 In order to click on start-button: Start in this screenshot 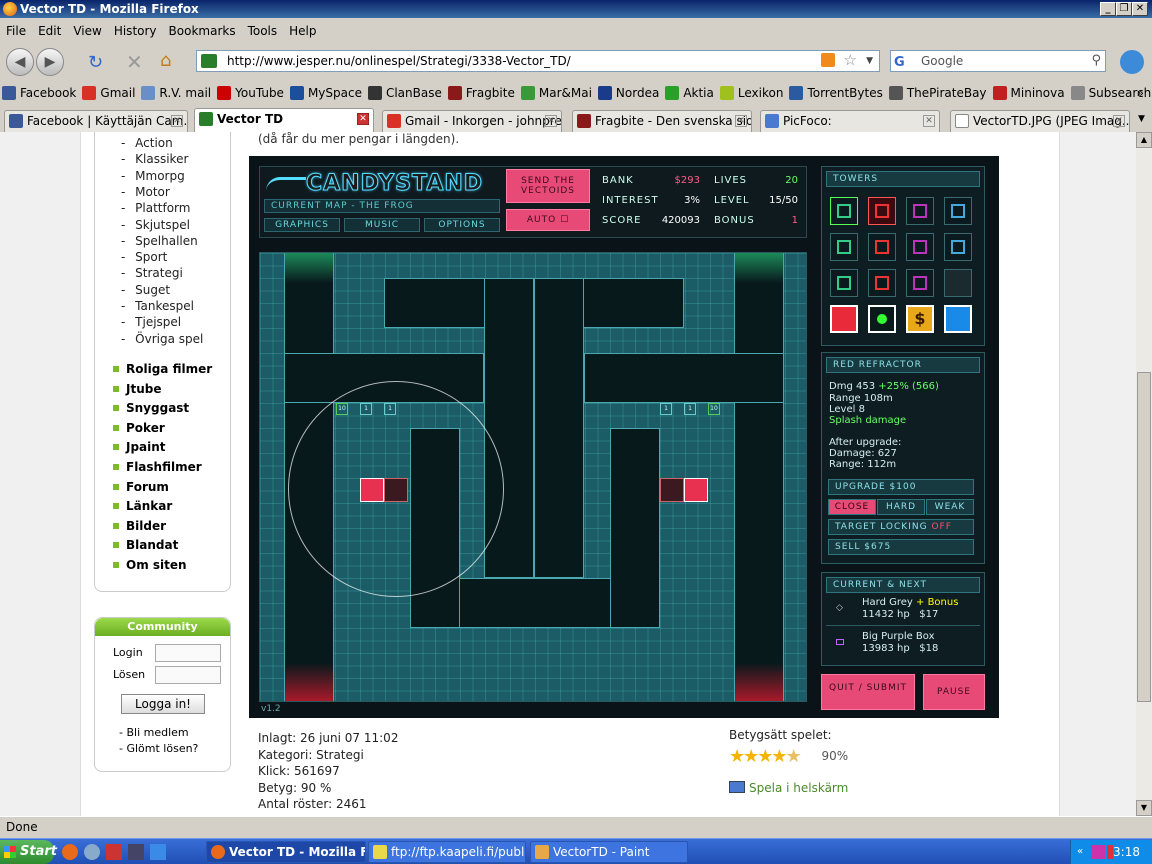, I will do `click(28, 852)`.